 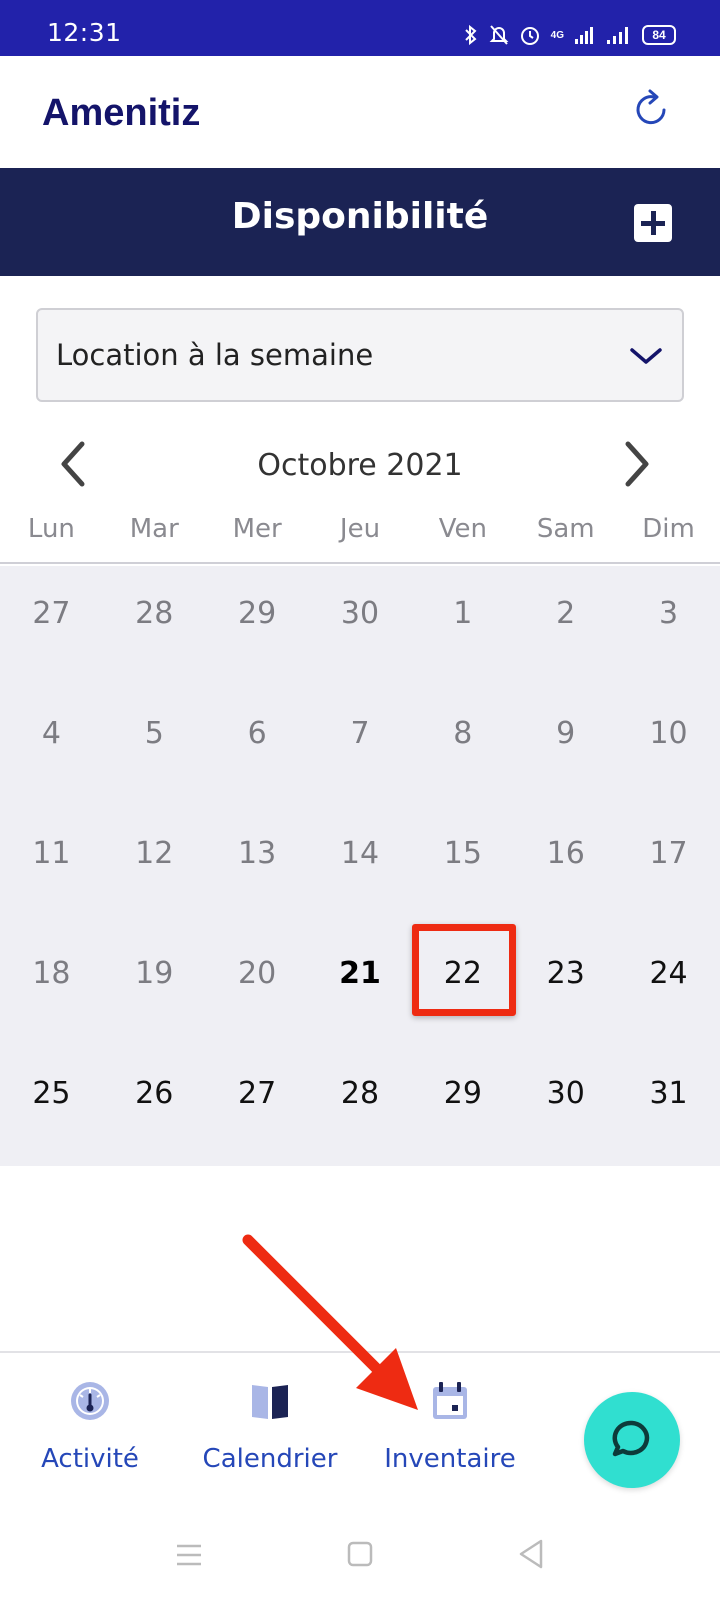 What do you see at coordinates (668, 626) in the screenshot?
I see `calendar-day: 3` at bounding box center [668, 626].